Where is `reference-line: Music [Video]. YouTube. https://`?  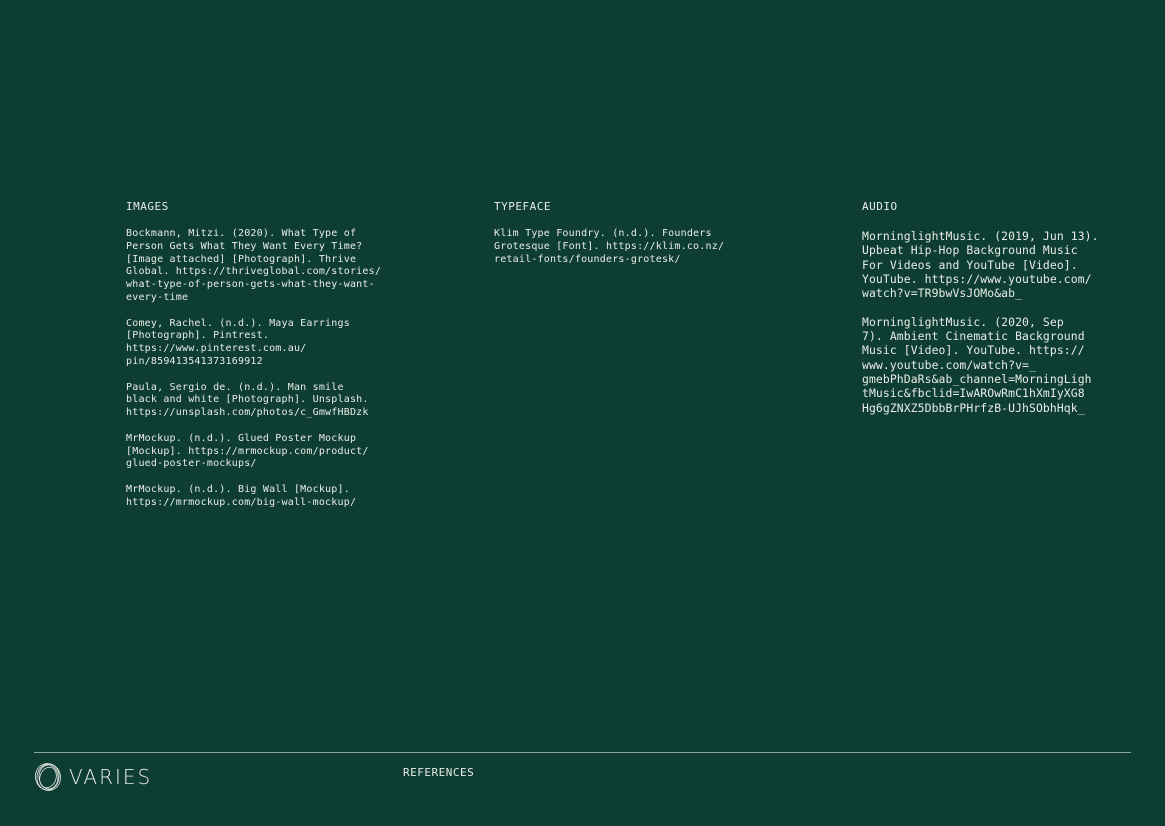
reference-line: Music [Video]. YouTube. https:// is located at coordinates (973, 350).